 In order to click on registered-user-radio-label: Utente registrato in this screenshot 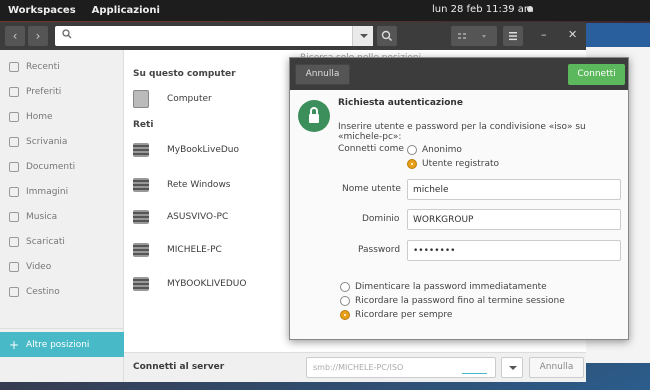, I will do `click(461, 164)`.